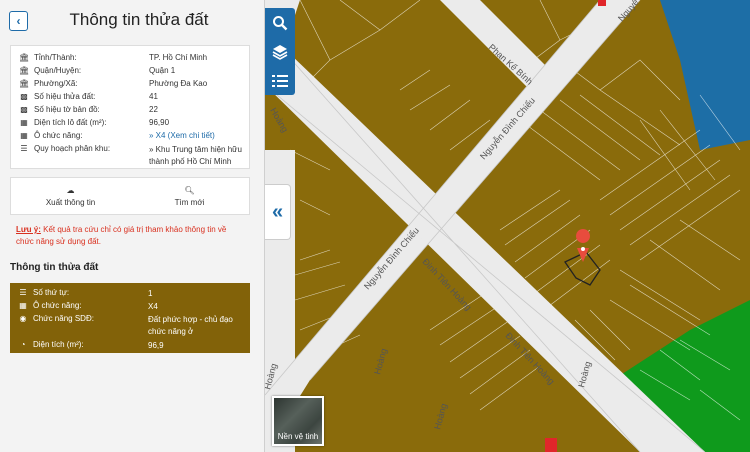 The image size is (750, 452). What do you see at coordinates (189, 196) in the screenshot?
I see `new-search-button: 🔍︎ Tìm mới` at bounding box center [189, 196].